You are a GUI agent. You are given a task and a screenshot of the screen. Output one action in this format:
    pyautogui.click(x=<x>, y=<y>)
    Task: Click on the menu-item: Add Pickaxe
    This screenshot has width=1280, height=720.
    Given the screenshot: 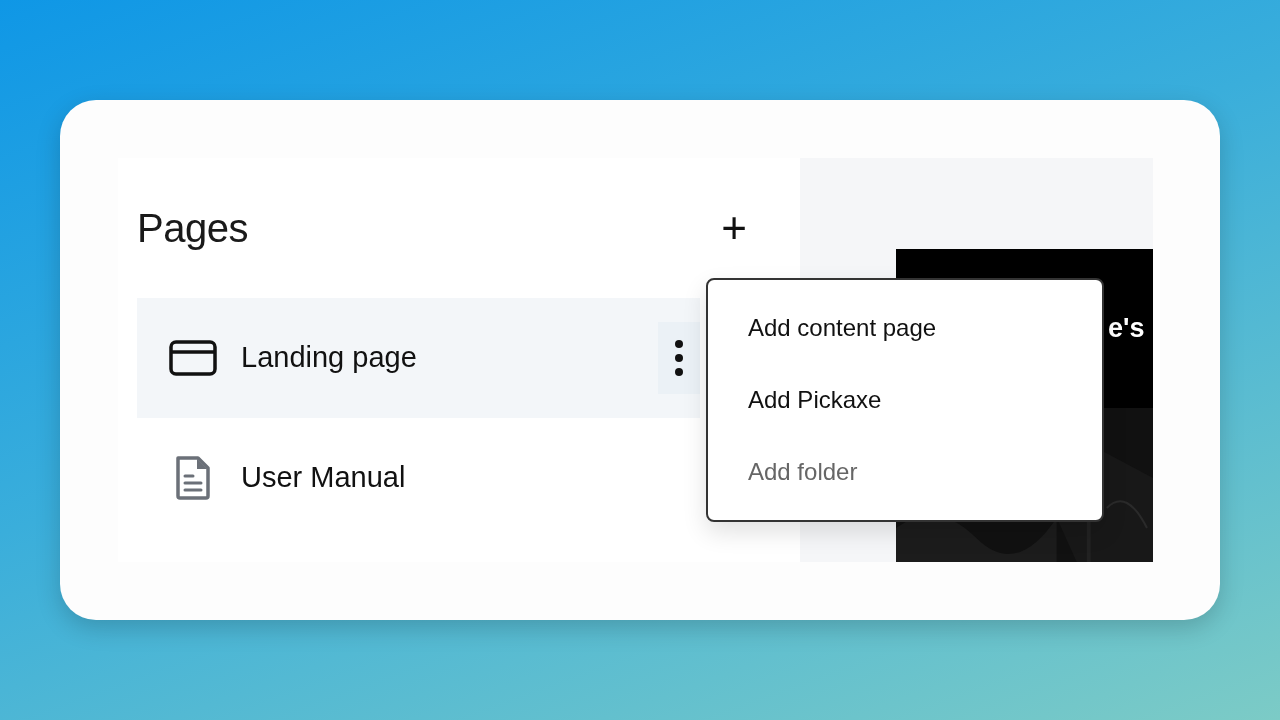 What is the action you would take?
    pyautogui.click(x=905, y=400)
    